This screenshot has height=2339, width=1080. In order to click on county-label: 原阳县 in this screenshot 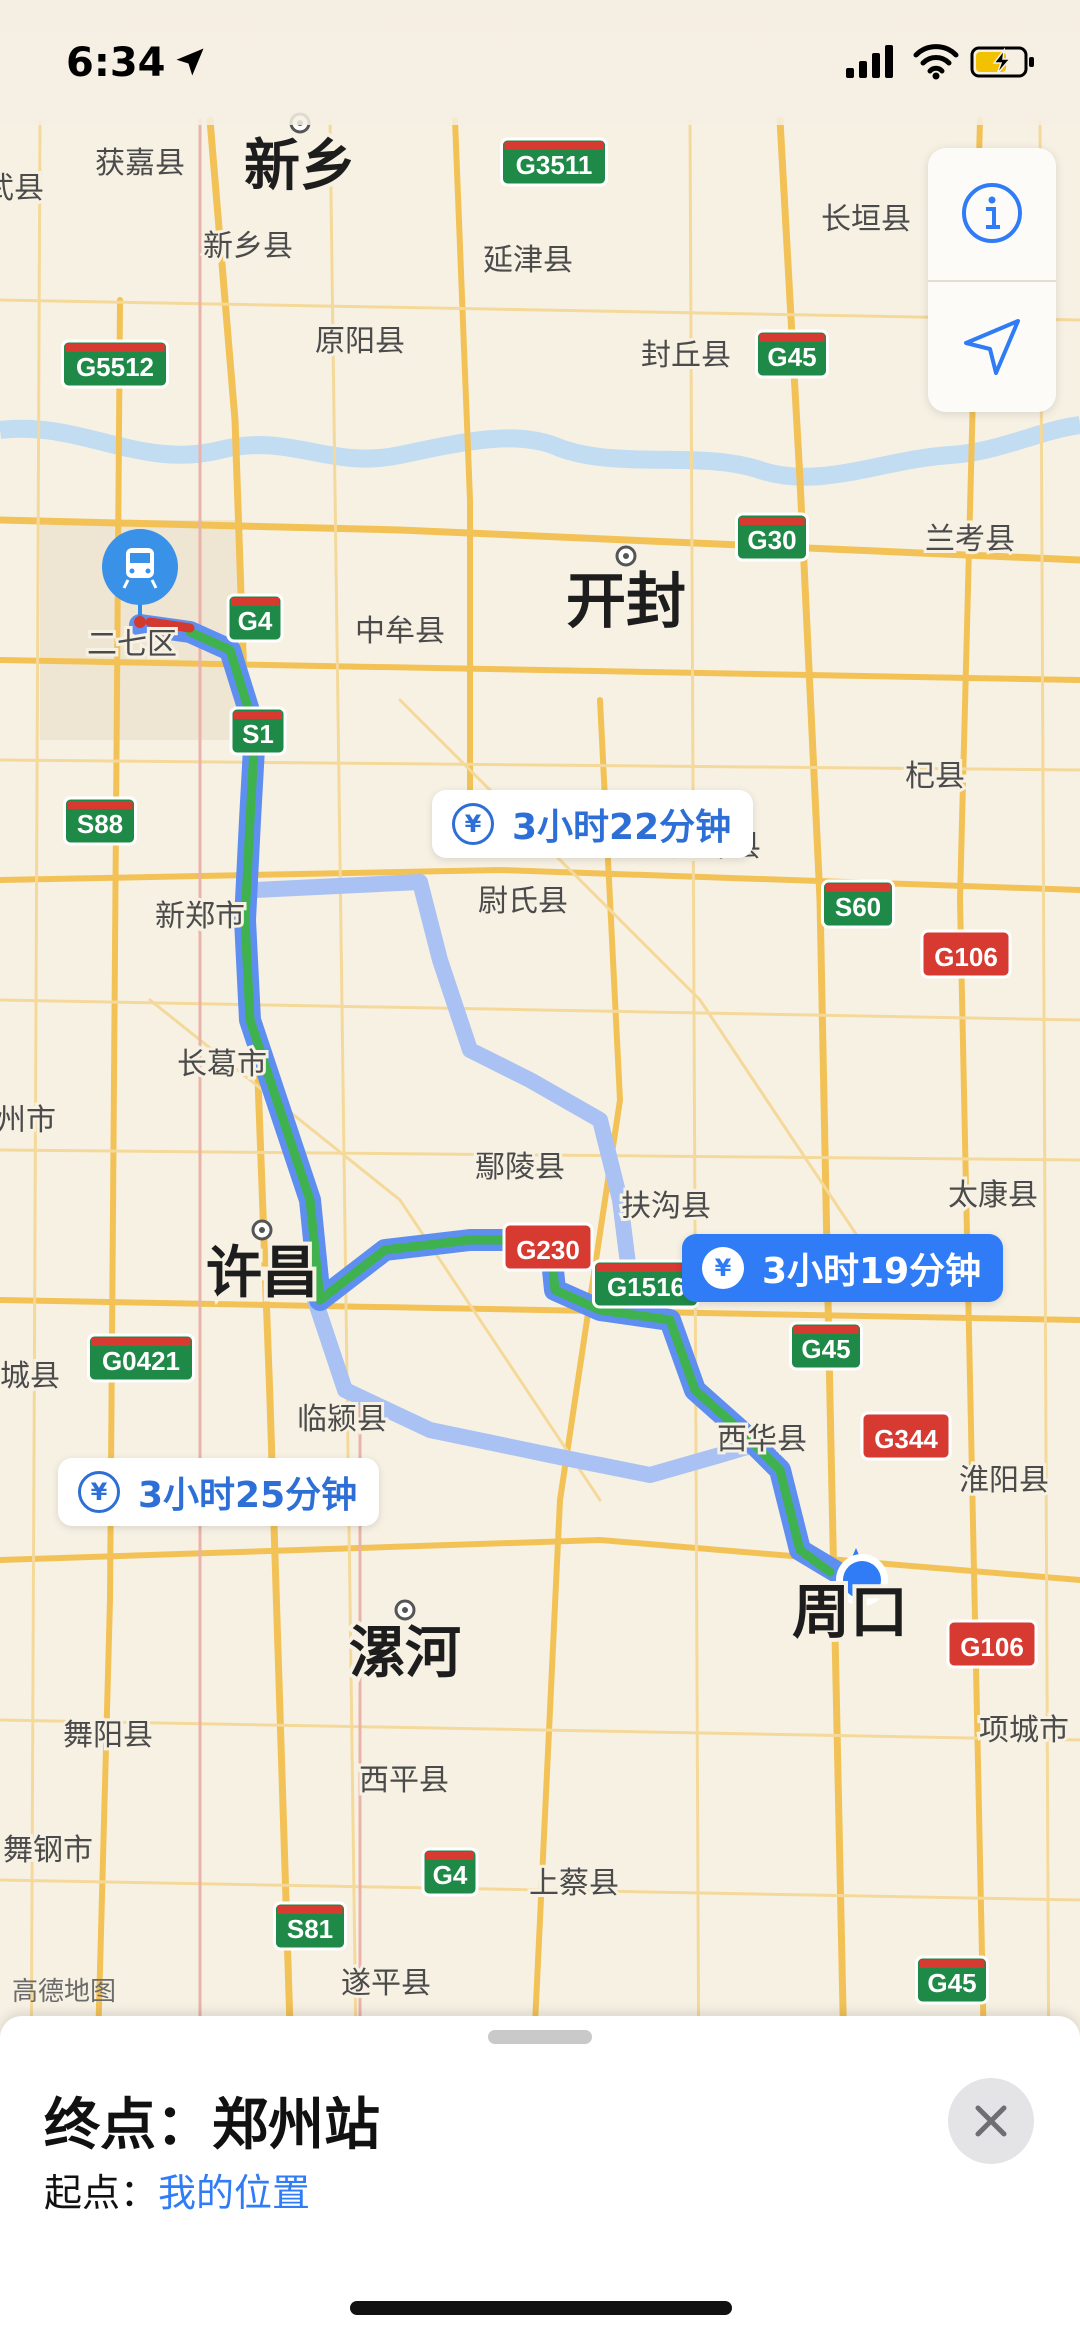, I will do `click(360, 341)`.